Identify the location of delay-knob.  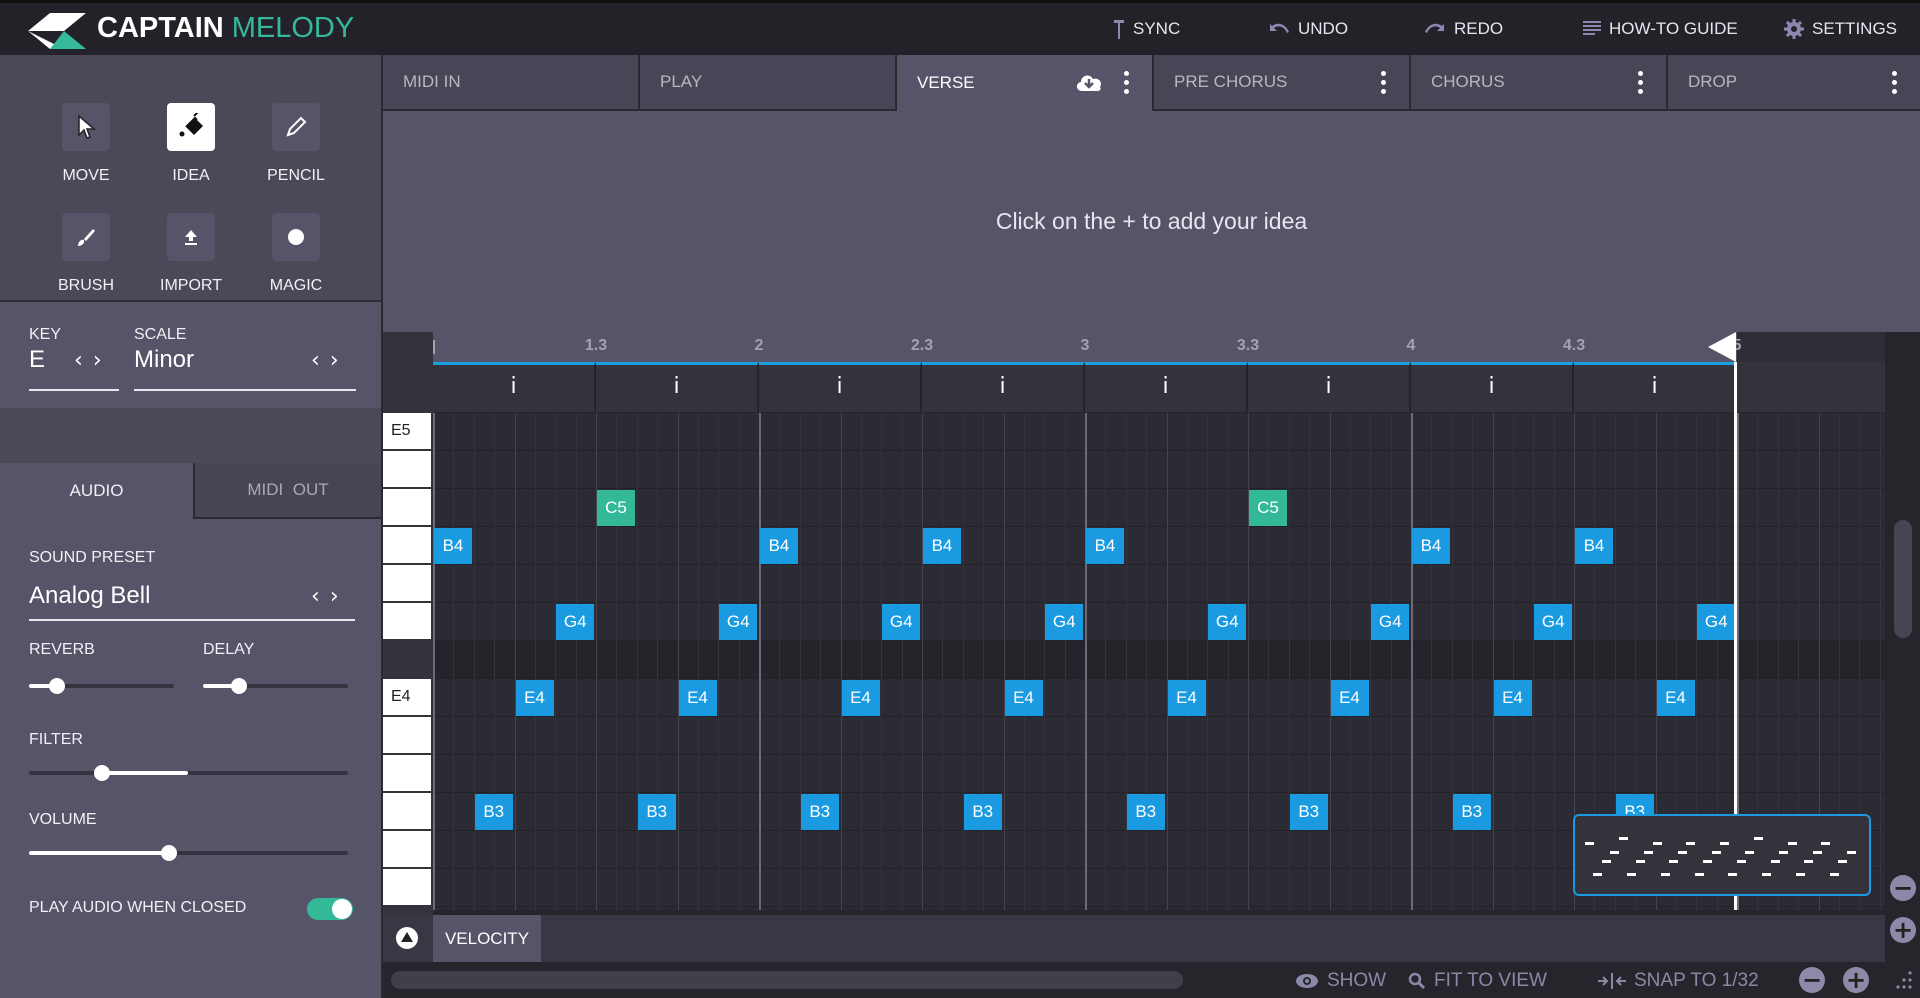
(239, 686).